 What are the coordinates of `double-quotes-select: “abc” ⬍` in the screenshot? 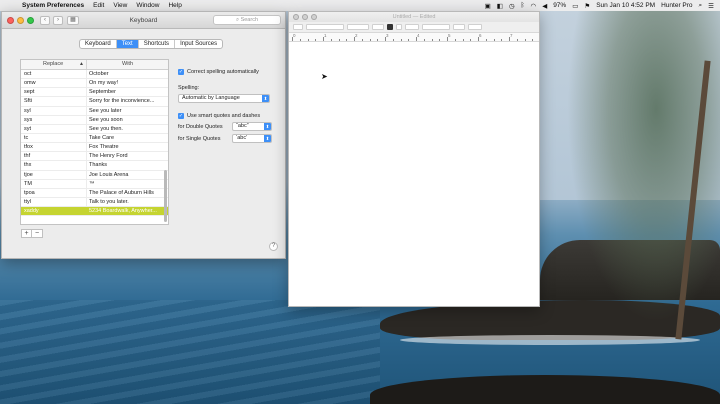 It's located at (252, 126).